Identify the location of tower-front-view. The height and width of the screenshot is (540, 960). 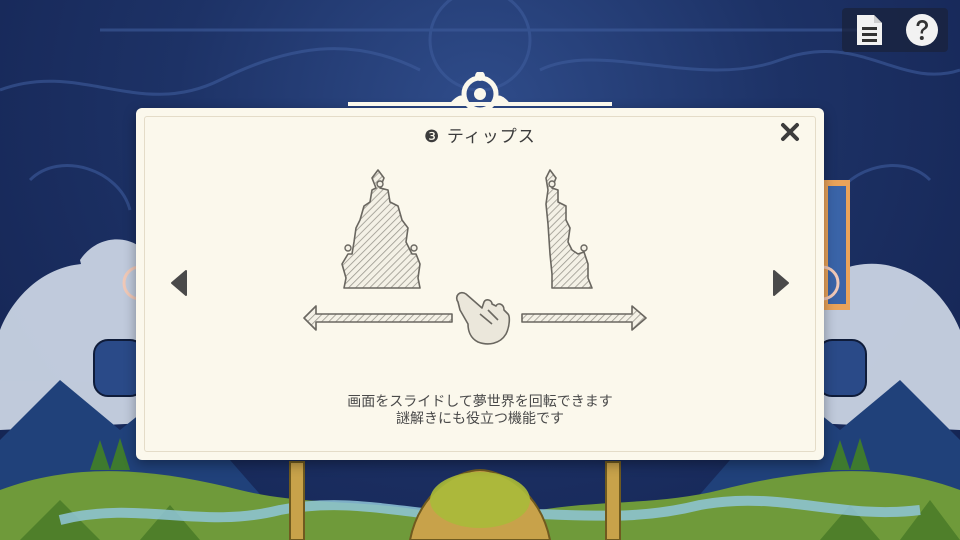
(381, 229).